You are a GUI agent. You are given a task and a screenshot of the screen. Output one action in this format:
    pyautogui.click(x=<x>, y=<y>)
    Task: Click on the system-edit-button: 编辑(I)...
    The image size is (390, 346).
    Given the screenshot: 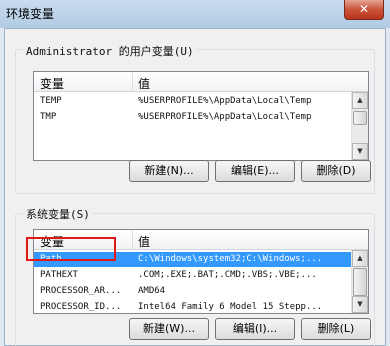 What is the action you would take?
    pyautogui.click(x=255, y=329)
    